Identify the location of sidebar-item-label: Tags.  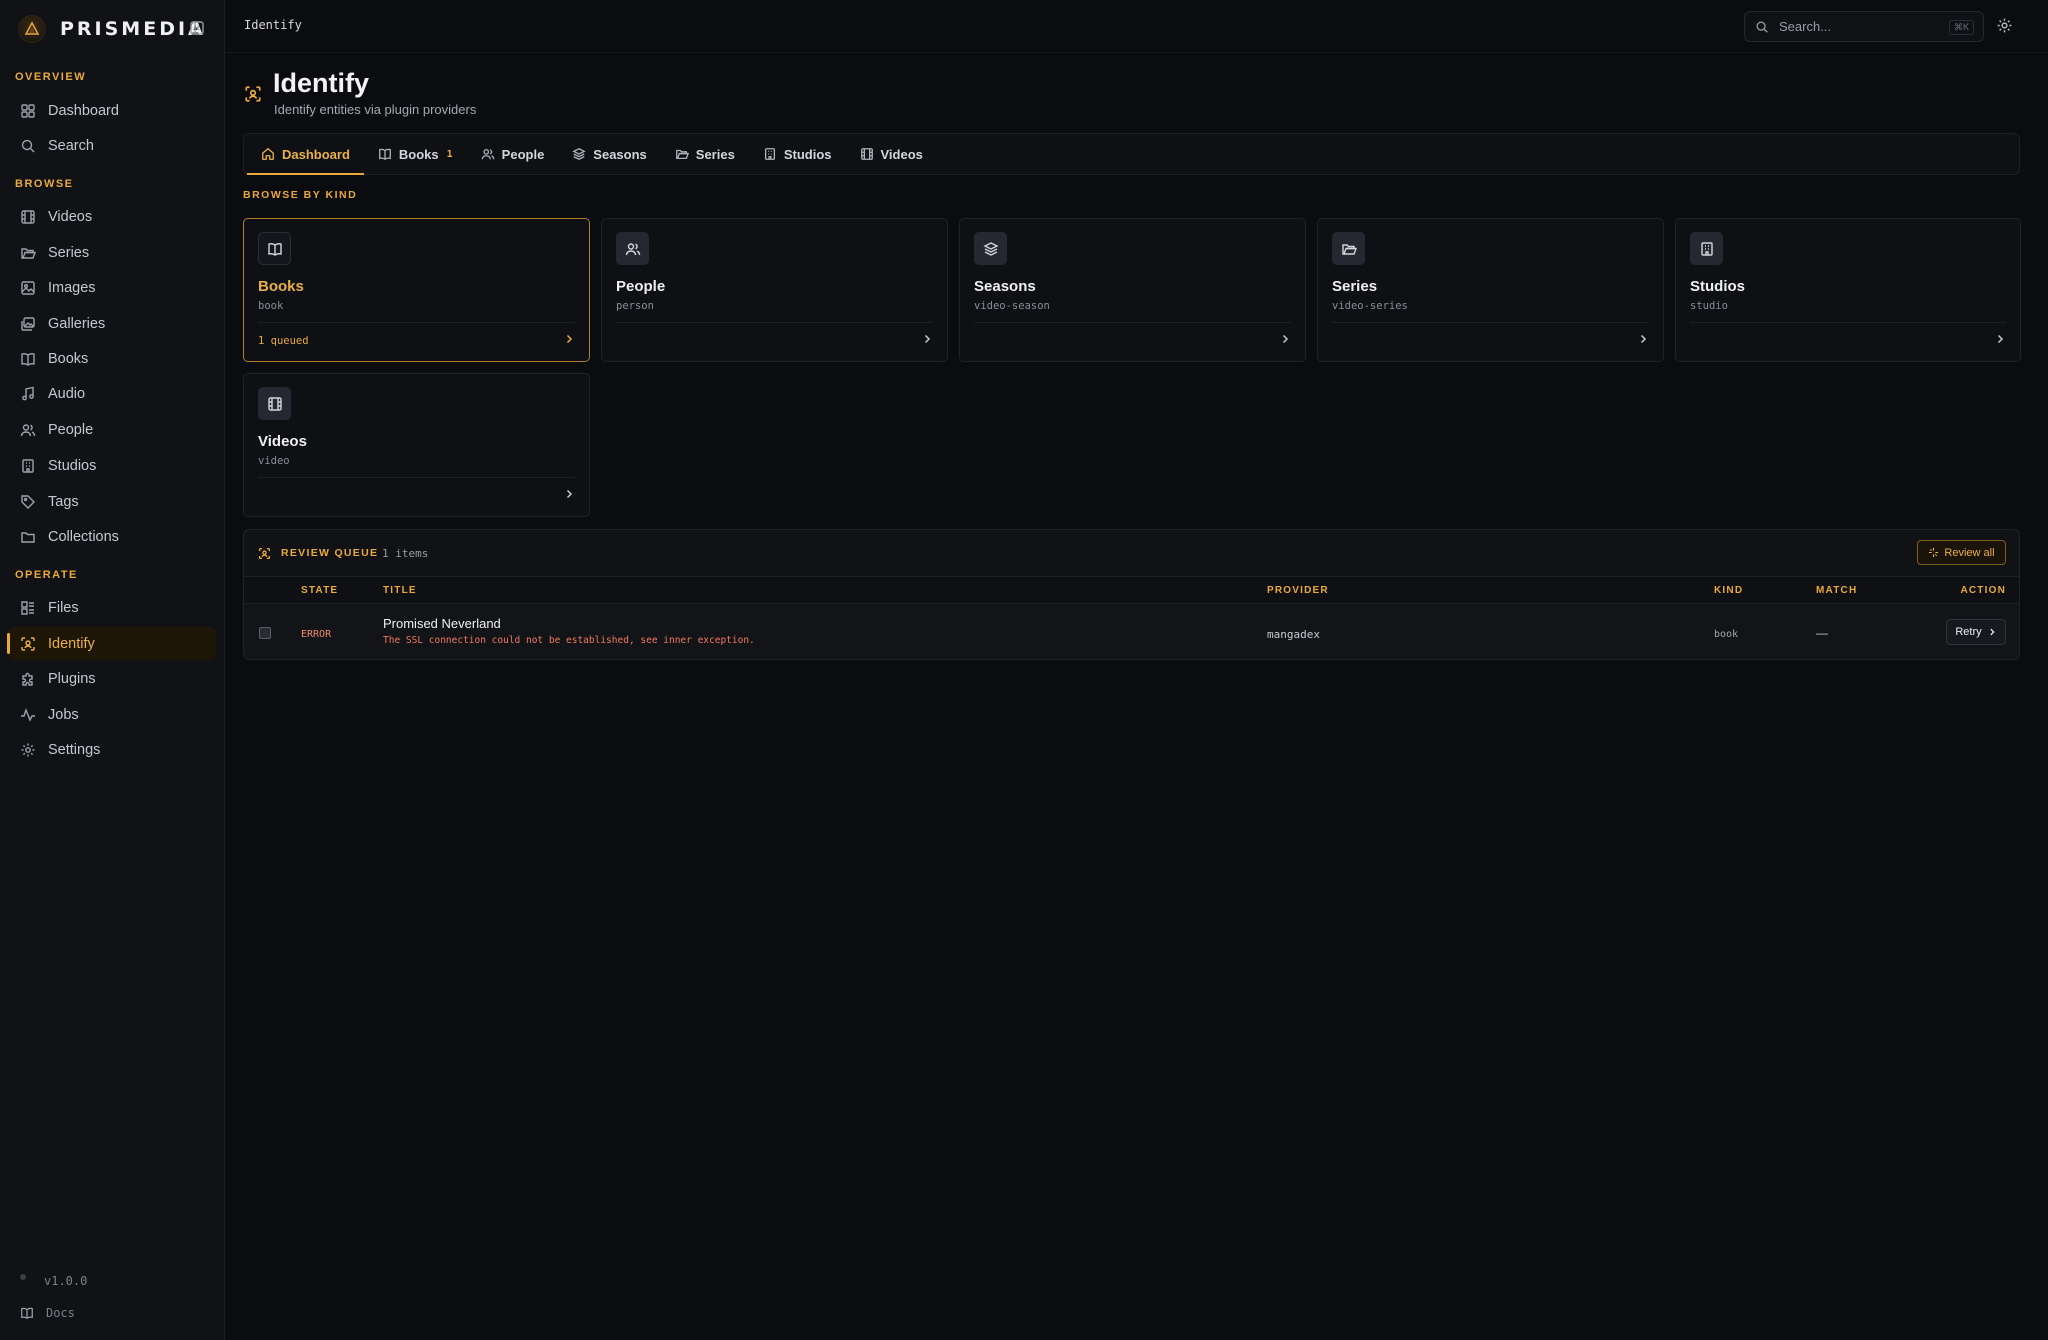
(63, 501).